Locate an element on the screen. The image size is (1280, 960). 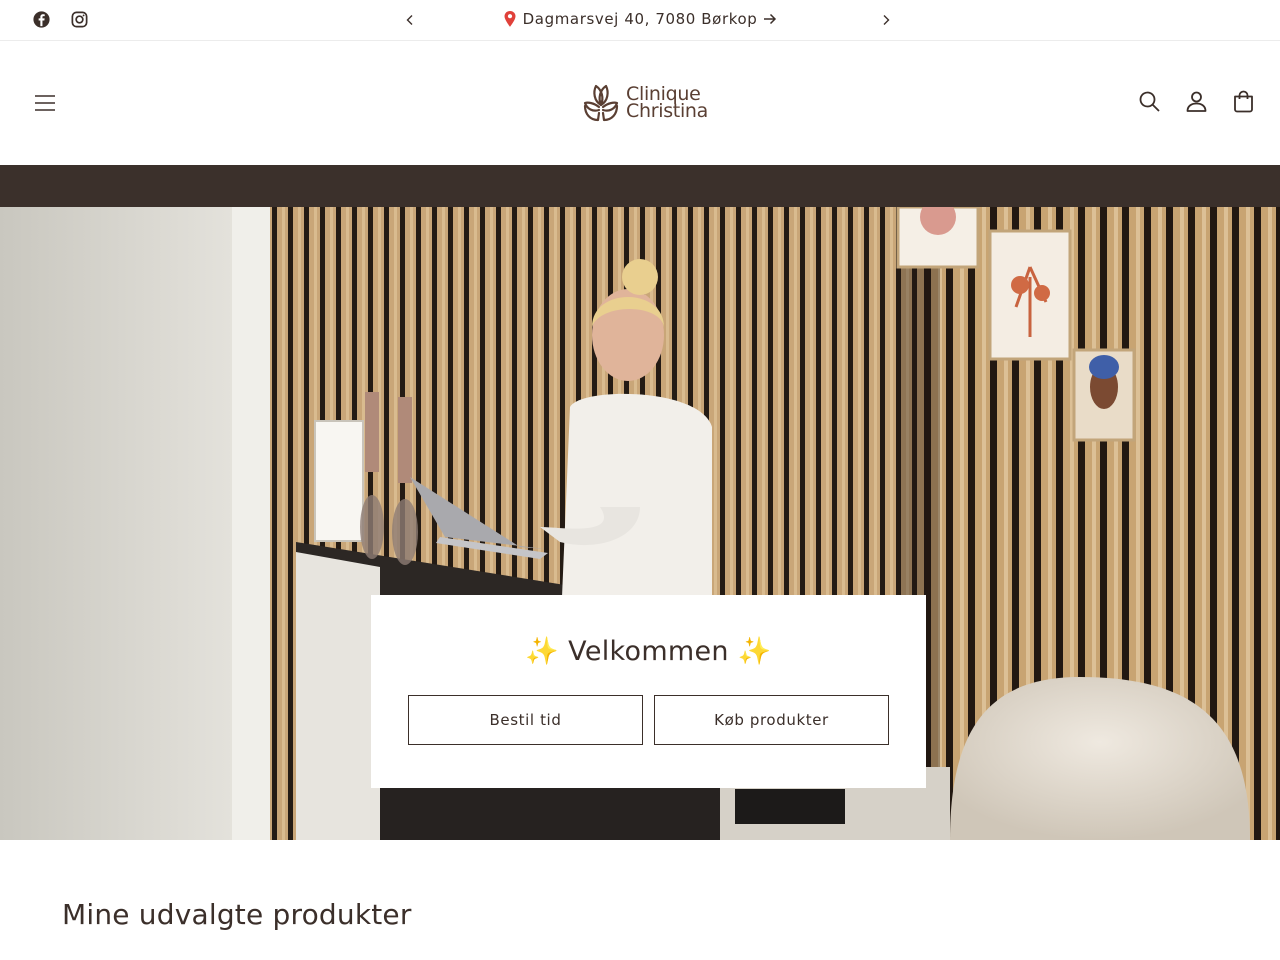
chevron-right-icon is located at coordinates (886, 20).